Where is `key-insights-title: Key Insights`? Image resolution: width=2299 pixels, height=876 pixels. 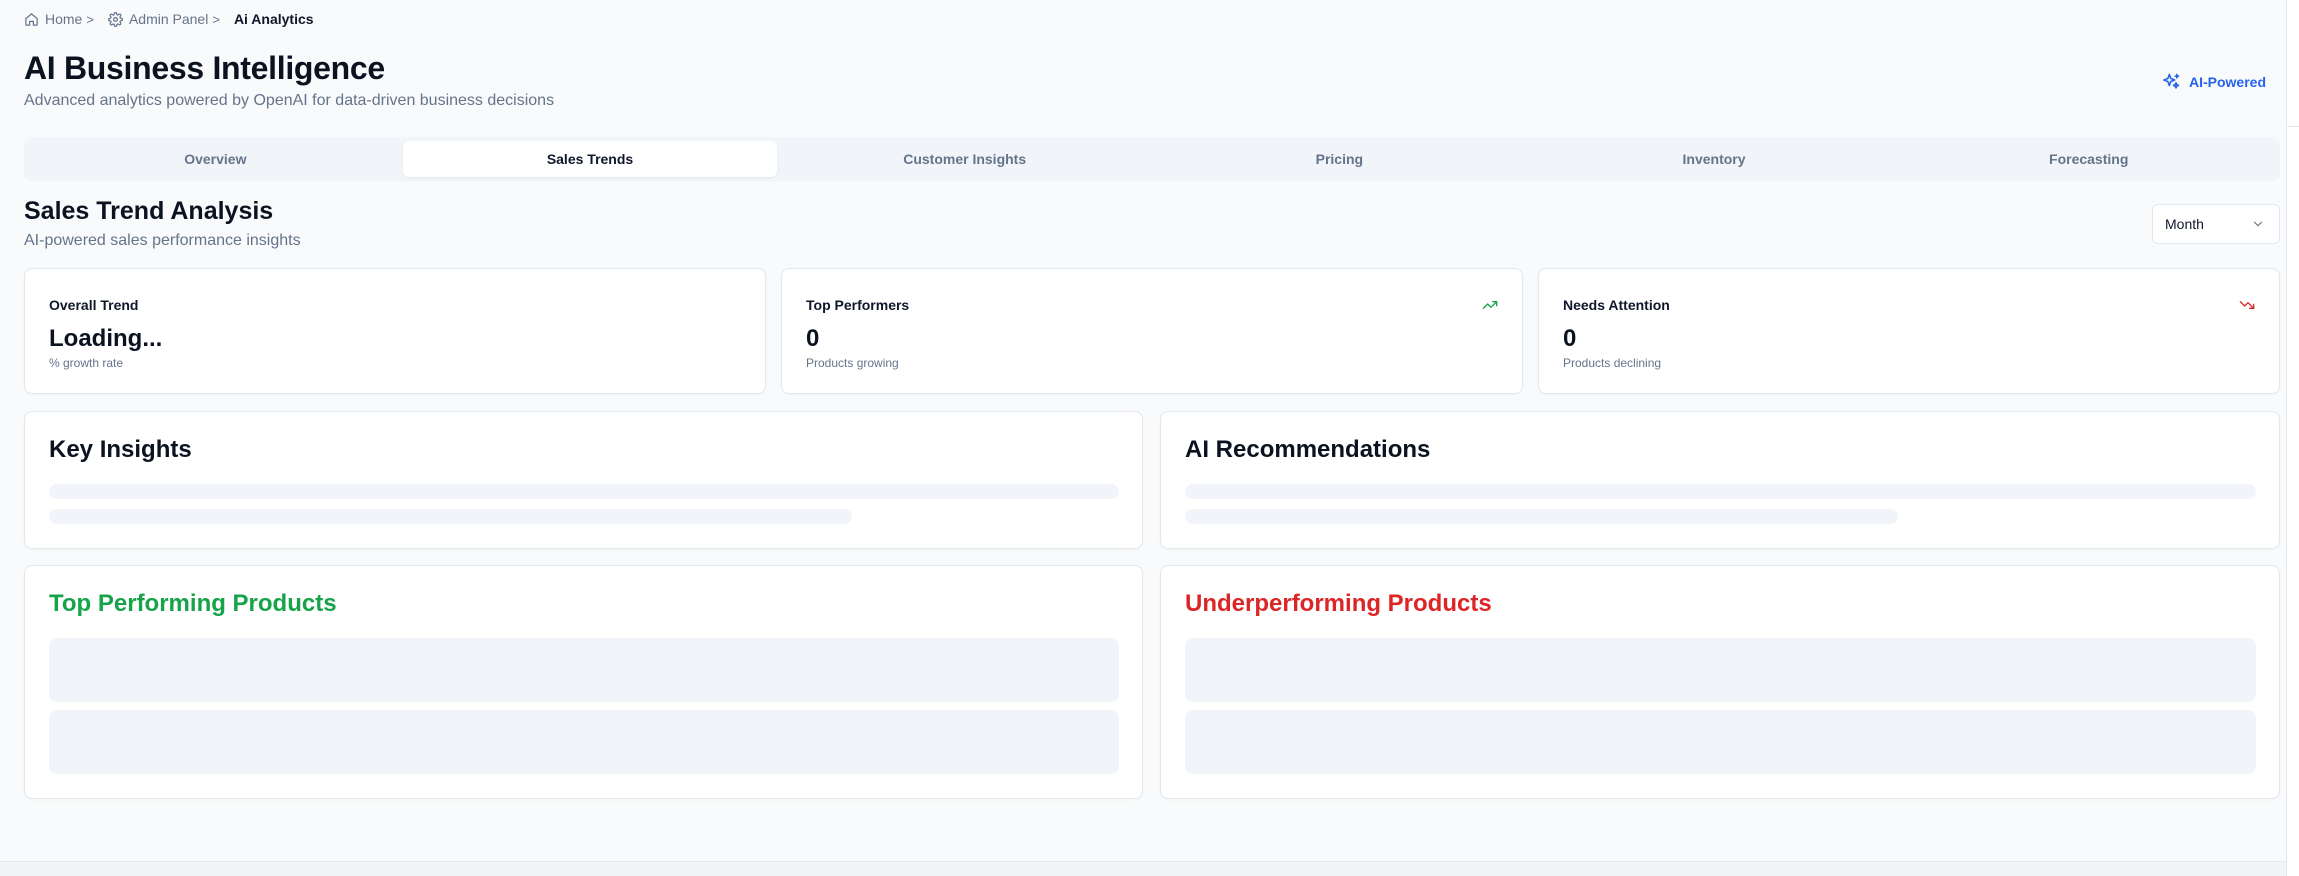
key-insights-title: Key Insights is located at coordinates (120, 449).